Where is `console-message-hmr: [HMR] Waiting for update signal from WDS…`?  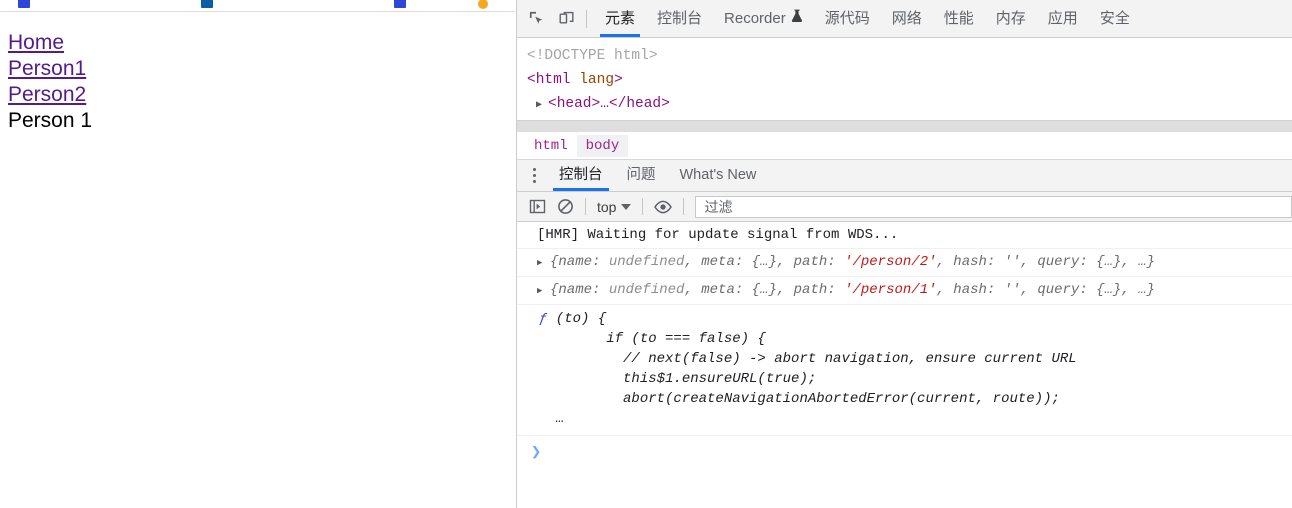 console-message-hmr: [HMR] Waiting for update signal from WDS… is located at coordinates (904, 235).